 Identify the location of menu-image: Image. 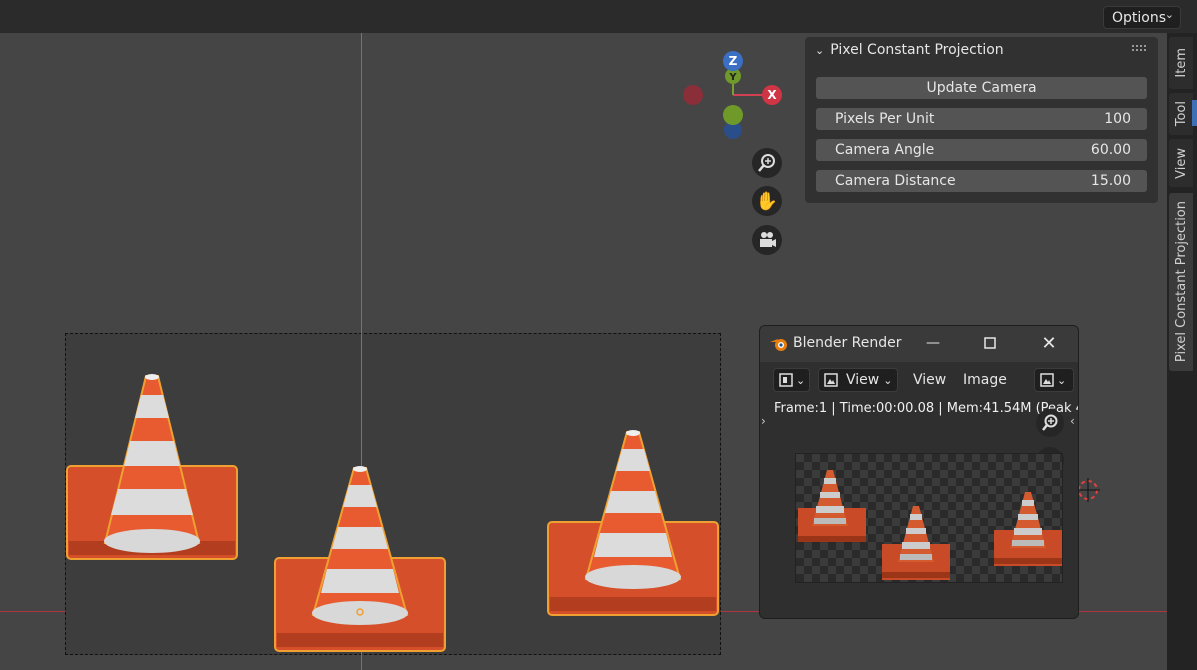
(985, 380).